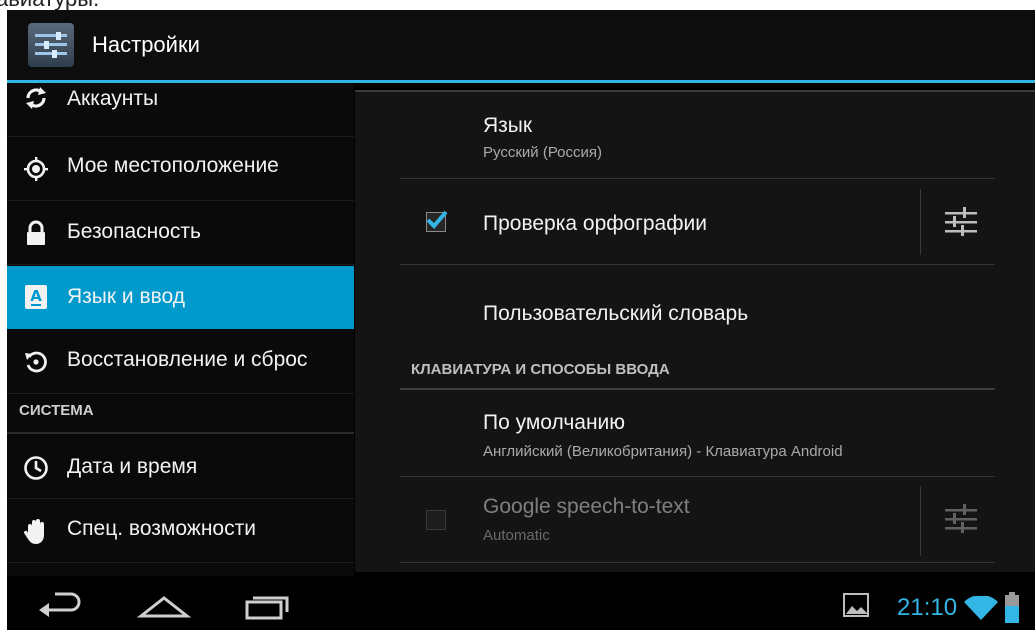 The height and width of the screenshot is (630, 1035). Describe the element at coordinates (180, 110) in the screenshot. I see `sidebar-item-accounts: Аккаунты` at that location.